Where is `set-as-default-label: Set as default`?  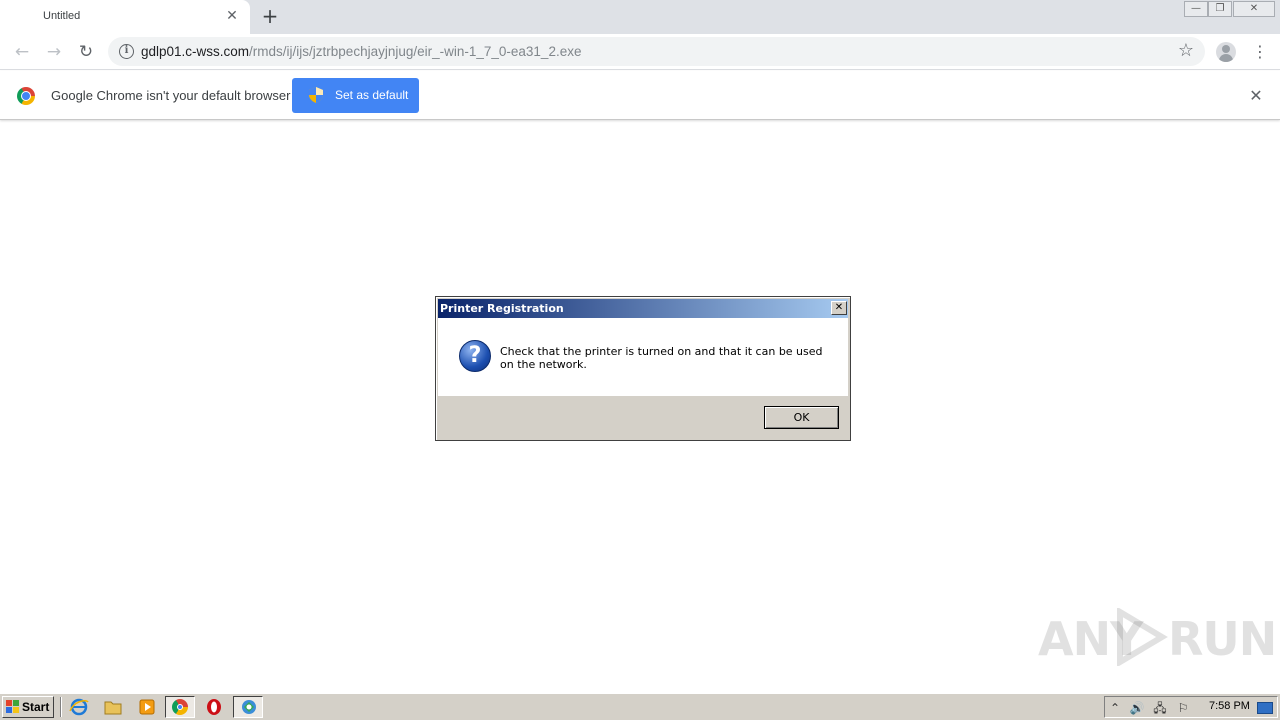 set-as-default-label: Set as default is located at coordinates (372, 95).